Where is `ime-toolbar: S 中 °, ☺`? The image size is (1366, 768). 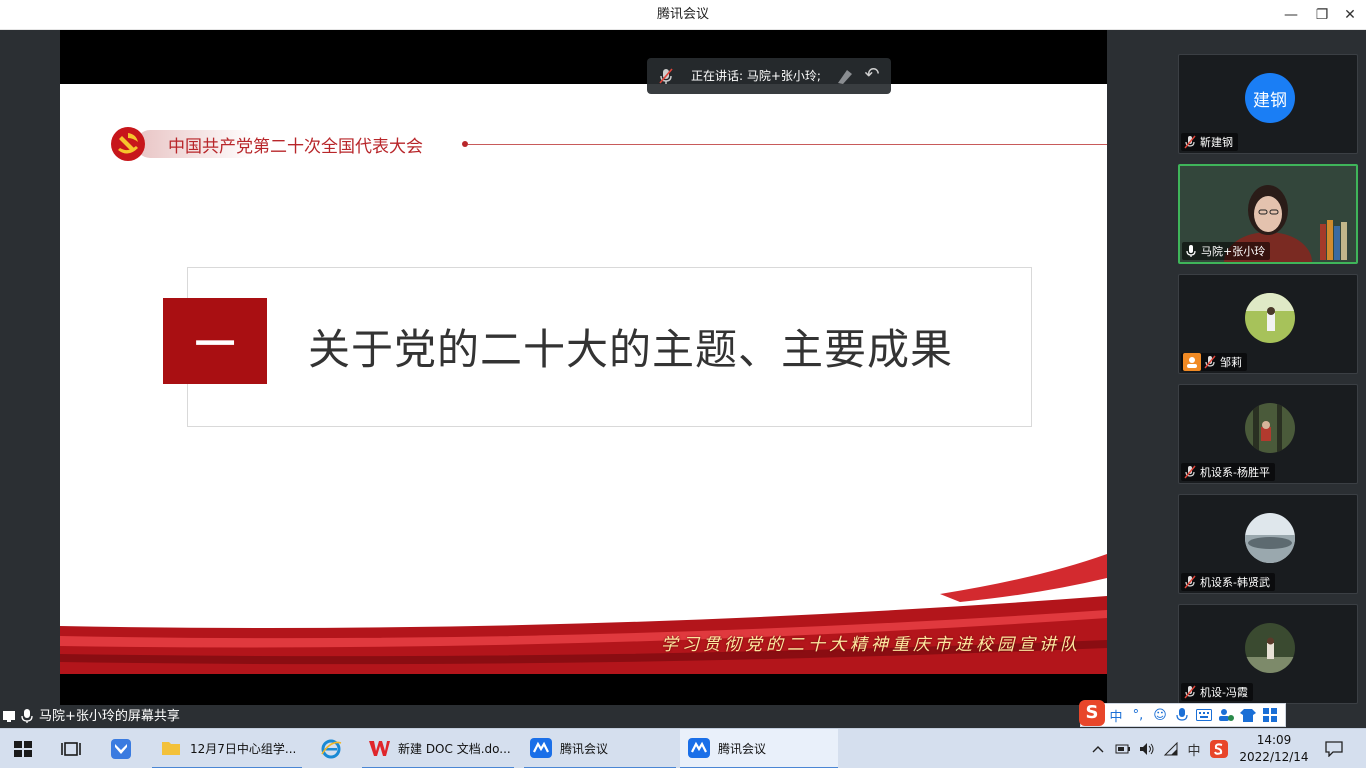
ime-toolbar: S 中 °, ☺ is located at coordinates (1182, 713).